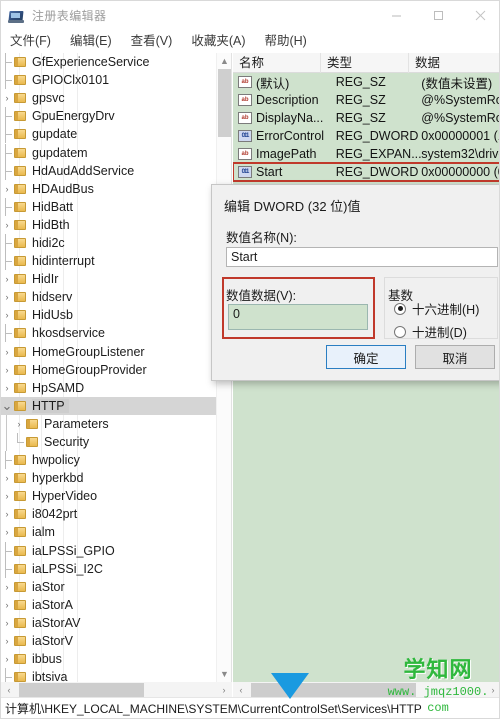 This screenshot has width=500, height=719. What do you see at coordinates (9, 690) in the screenshot?
I see `scroll-left-icon: ‹` at bounding box center [9, 690].